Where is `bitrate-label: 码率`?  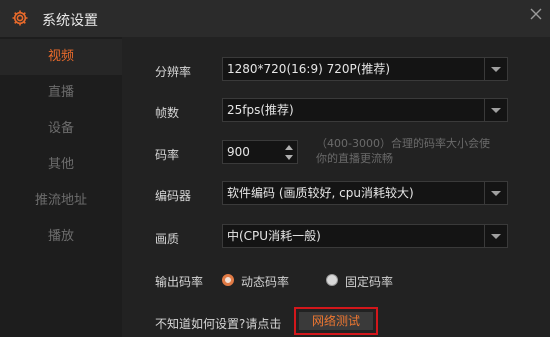
bitrate-label: 码率 is located at coordinates (167, 155).